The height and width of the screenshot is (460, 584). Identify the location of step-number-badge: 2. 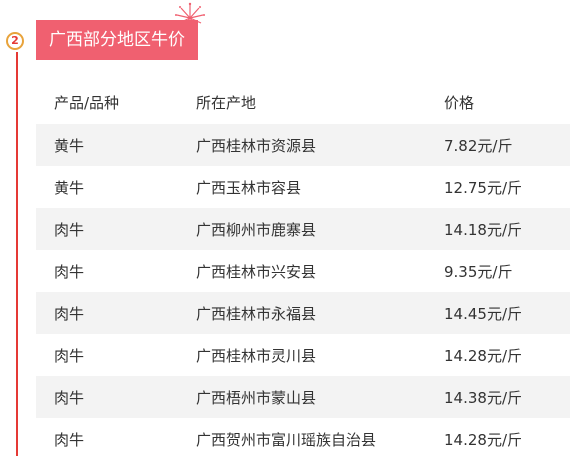
(15, 41).